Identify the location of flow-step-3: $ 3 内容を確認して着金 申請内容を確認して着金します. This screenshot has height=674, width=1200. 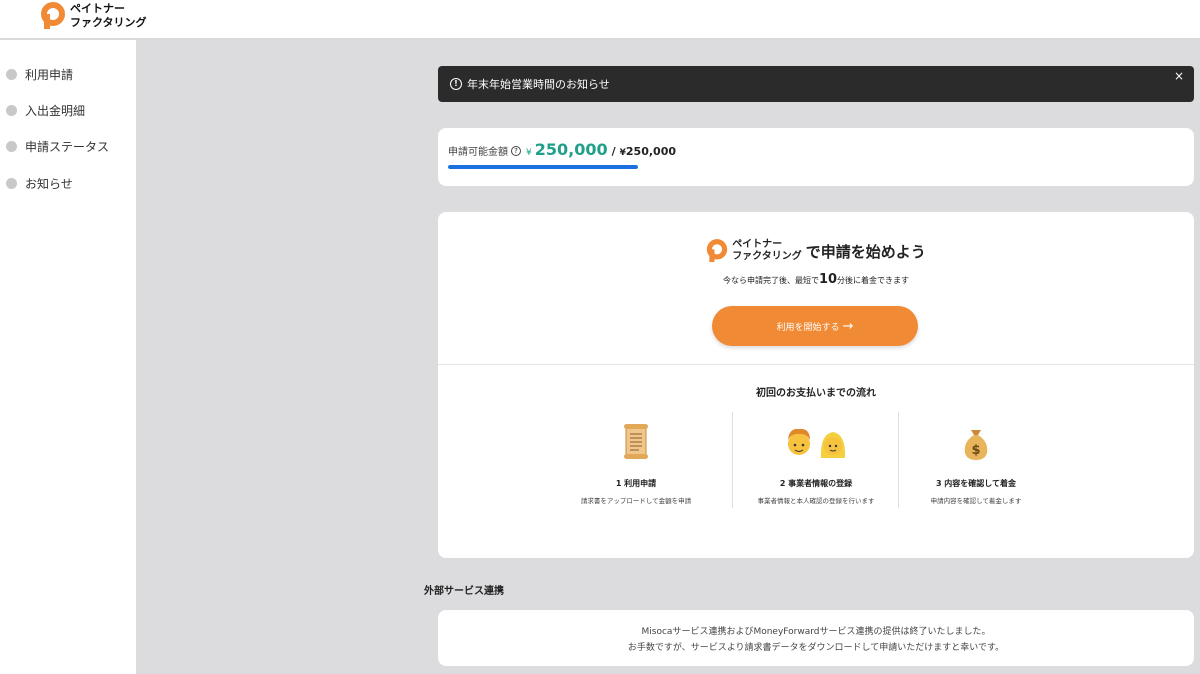
(976, 472).